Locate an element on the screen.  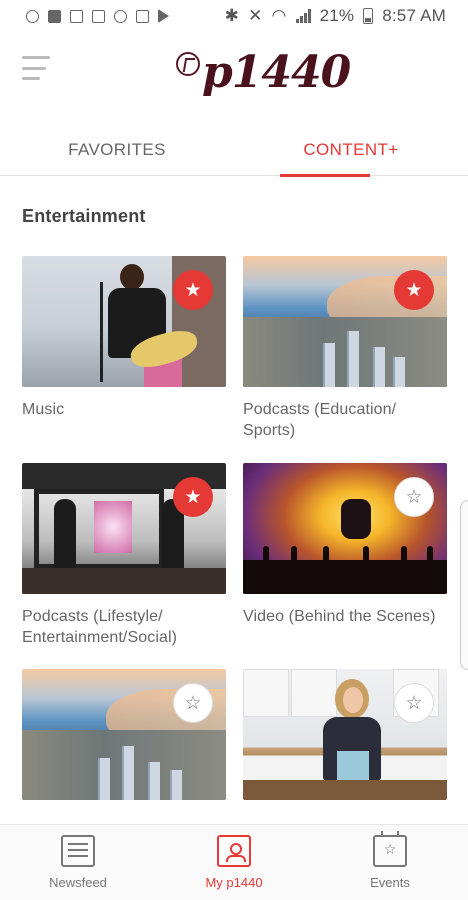
wifi-icon: ◠ is located at coordinates (279, 15).